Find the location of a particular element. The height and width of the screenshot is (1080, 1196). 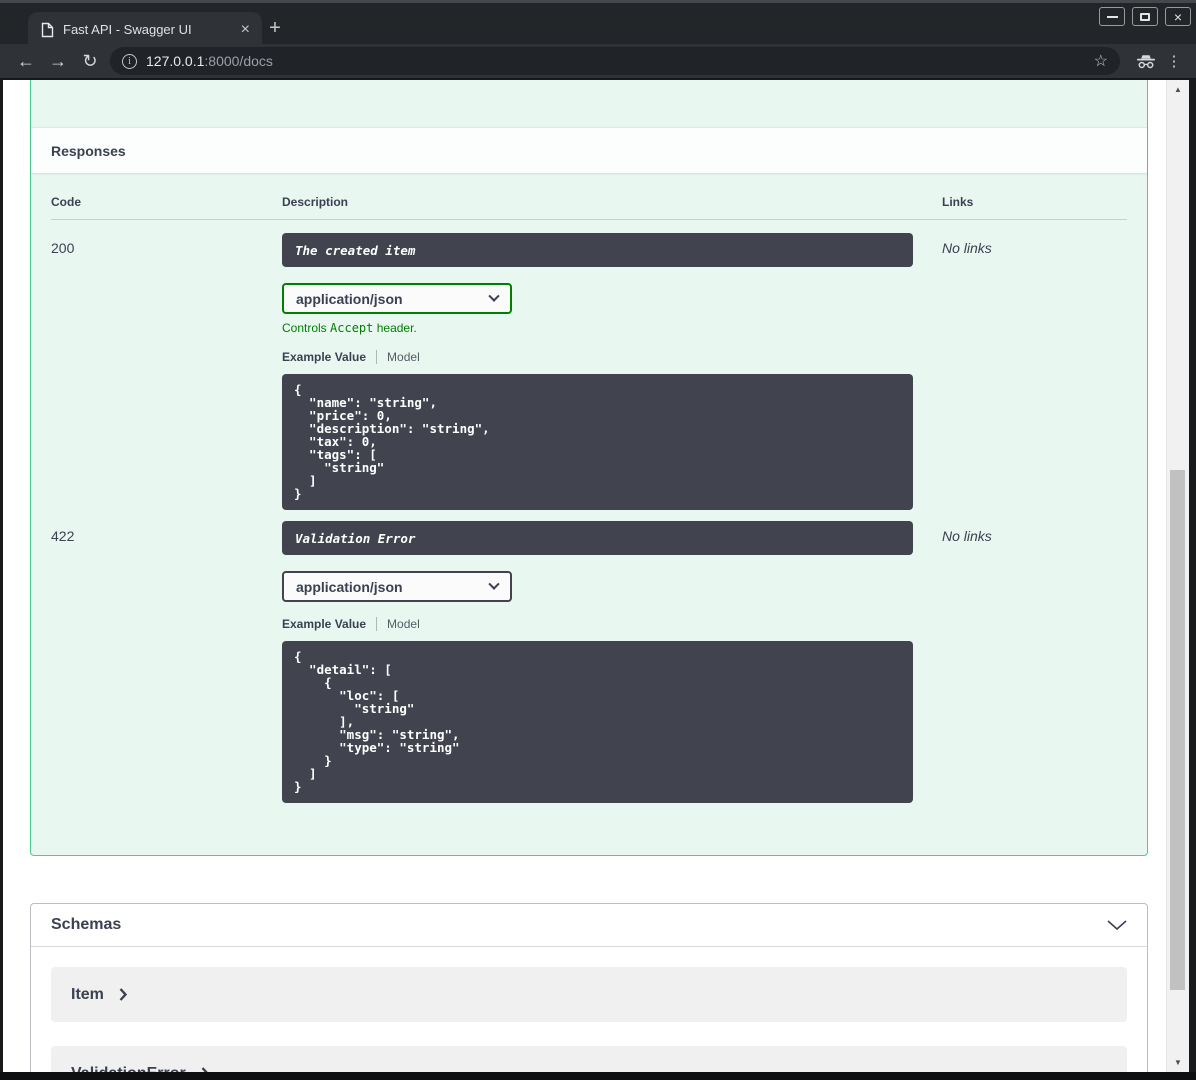

opblock-padding is located at coordinates (589, 103).